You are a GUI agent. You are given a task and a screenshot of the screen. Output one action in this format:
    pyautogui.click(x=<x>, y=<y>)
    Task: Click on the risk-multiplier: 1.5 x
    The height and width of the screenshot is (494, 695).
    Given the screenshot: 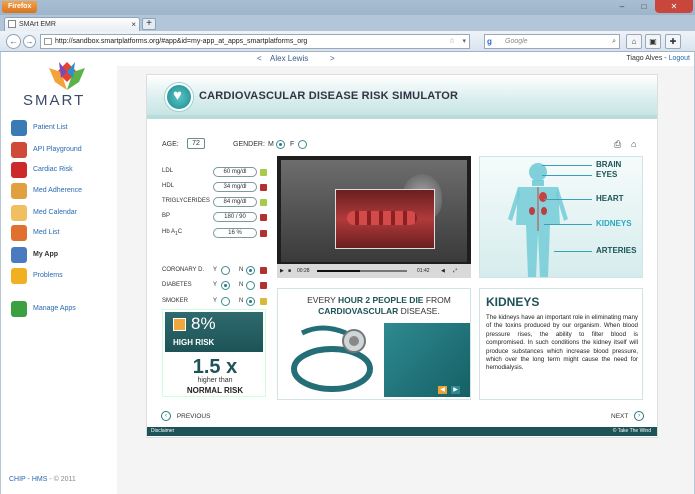 What is the action you would take?
    pyautogui.click(x=215, y=367)
    